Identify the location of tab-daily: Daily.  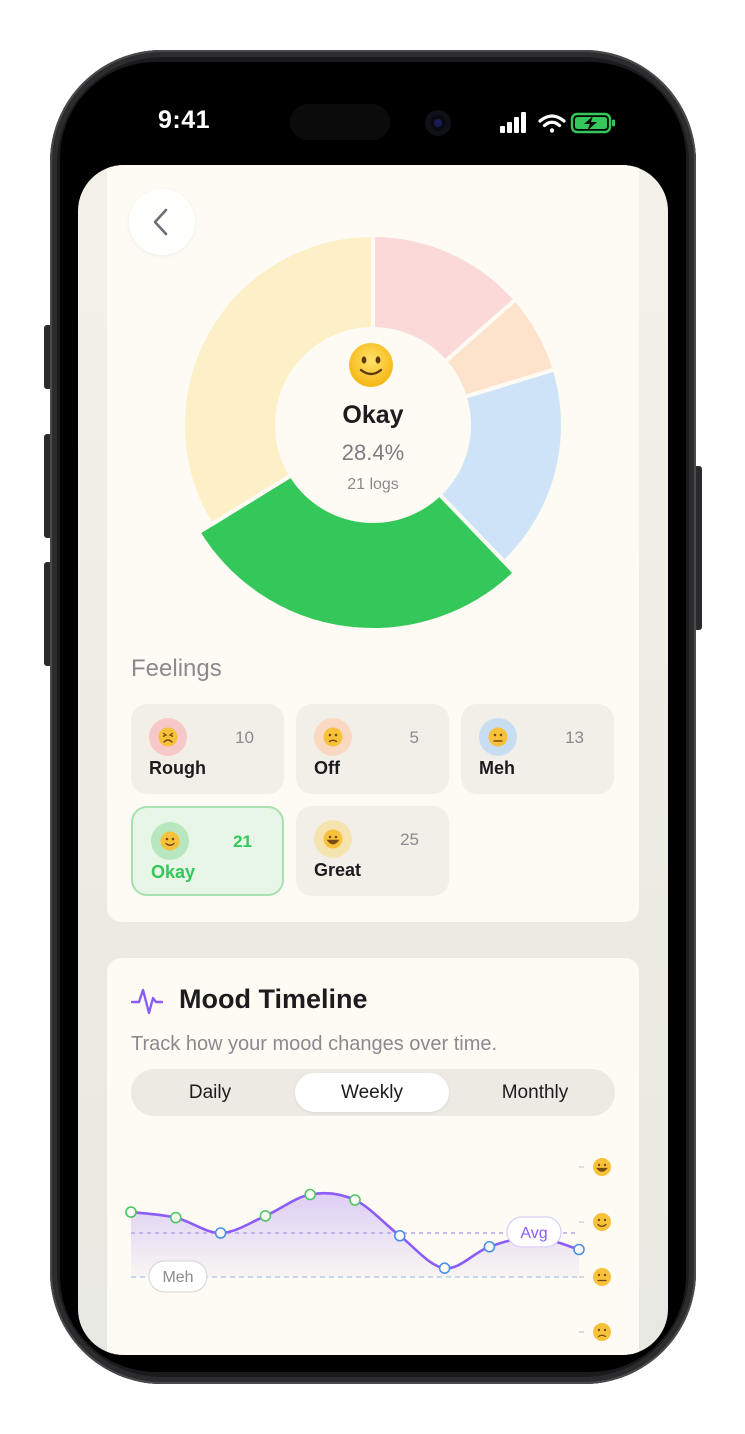
(210, 1092).